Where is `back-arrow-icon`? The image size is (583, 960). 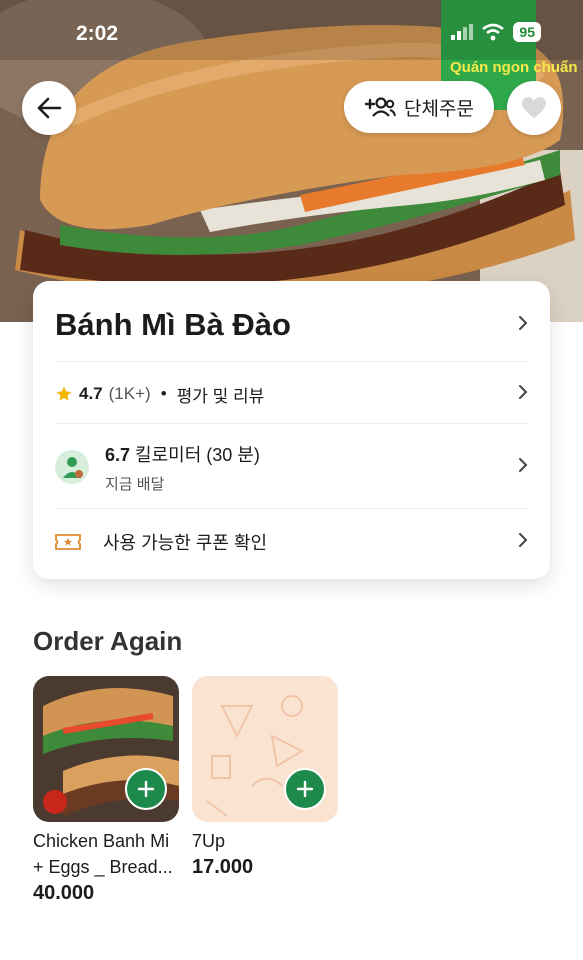 back-arrow-icon is located at coordinates (49, 108).